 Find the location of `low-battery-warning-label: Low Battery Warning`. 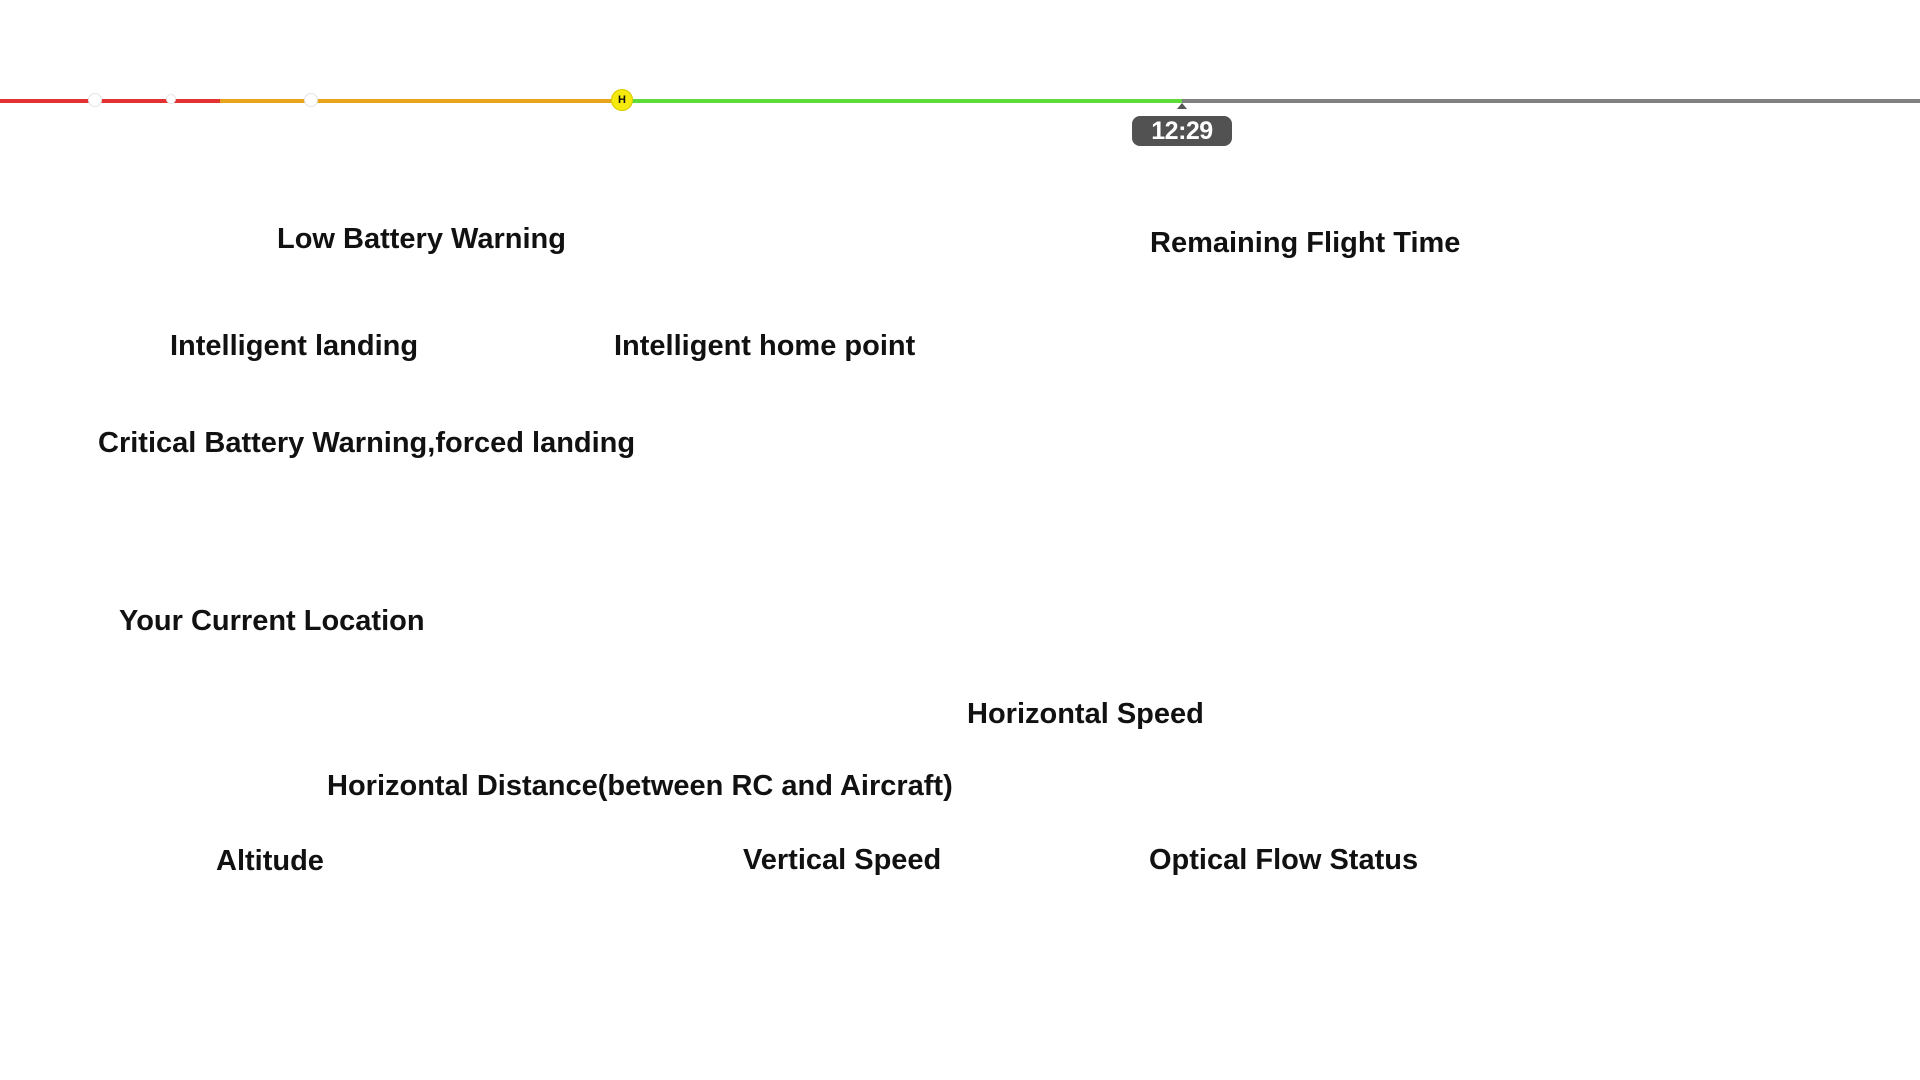

low-battery-warning-label: Low Battery Warning is located at coordinates (421, 239).